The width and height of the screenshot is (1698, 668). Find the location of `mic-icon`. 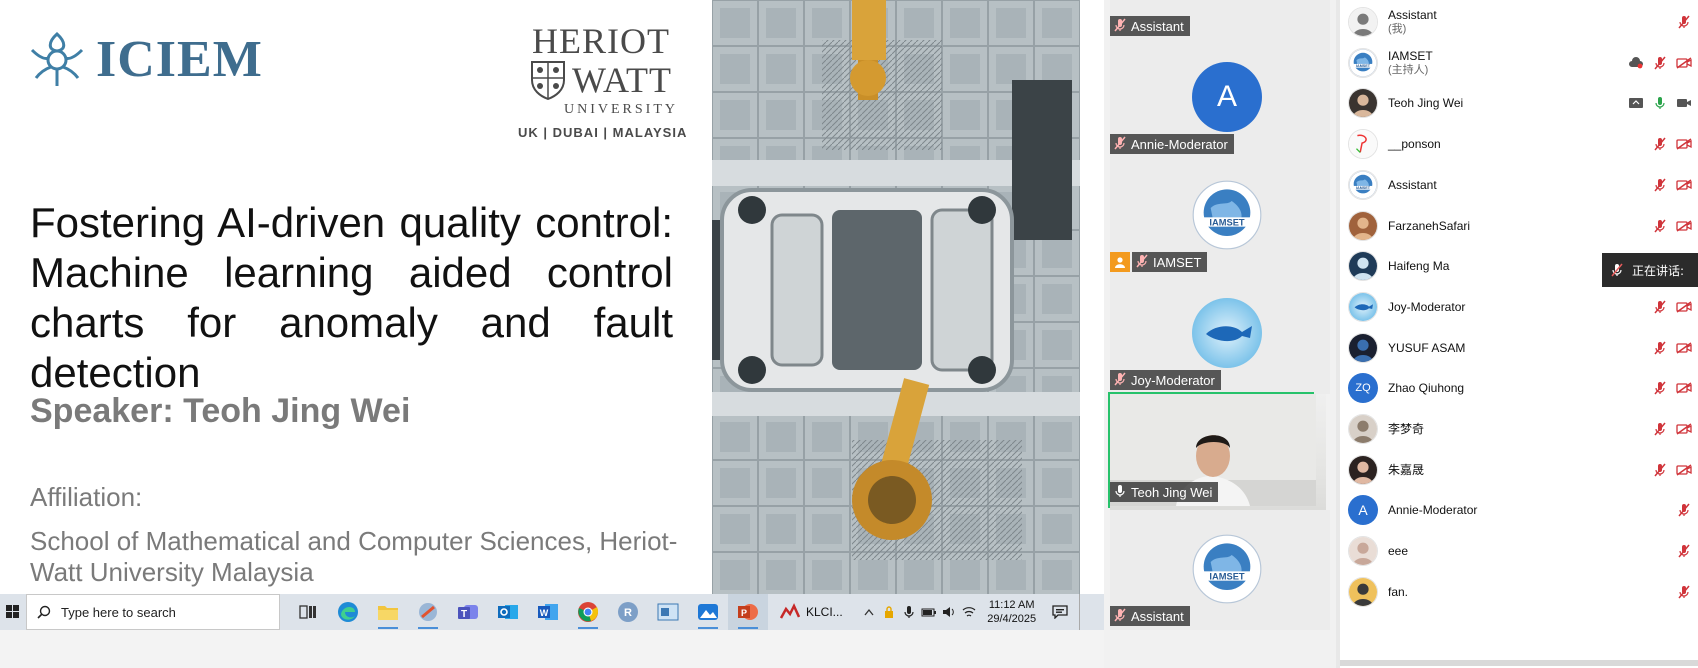

mic-icon is located at coordinates (1660, 103).